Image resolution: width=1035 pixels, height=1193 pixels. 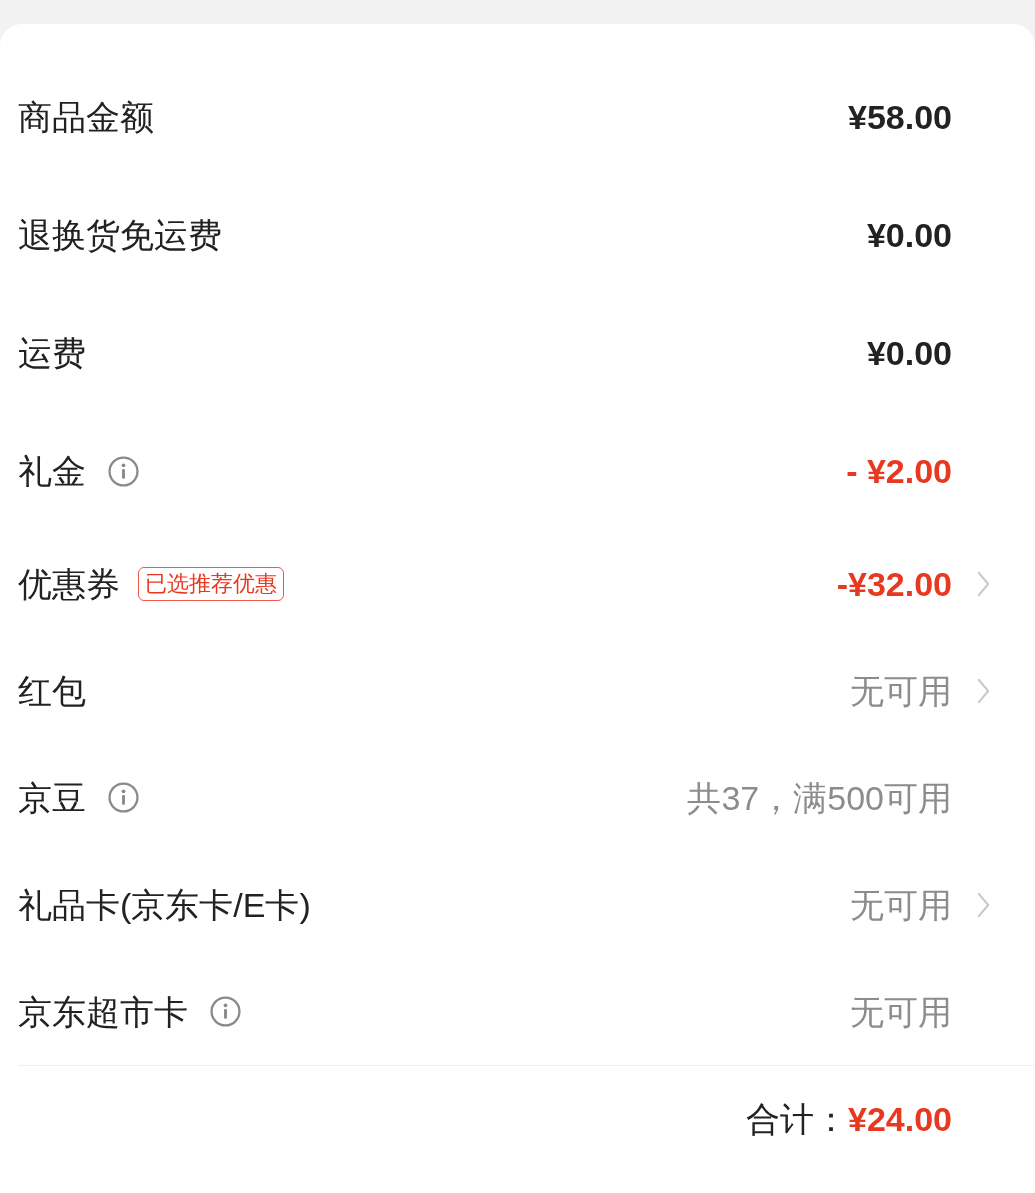 What do you see at coordinates (52, 690) in the screenshot?
I see `row-label: 红包` at bounding box center [52, 690].